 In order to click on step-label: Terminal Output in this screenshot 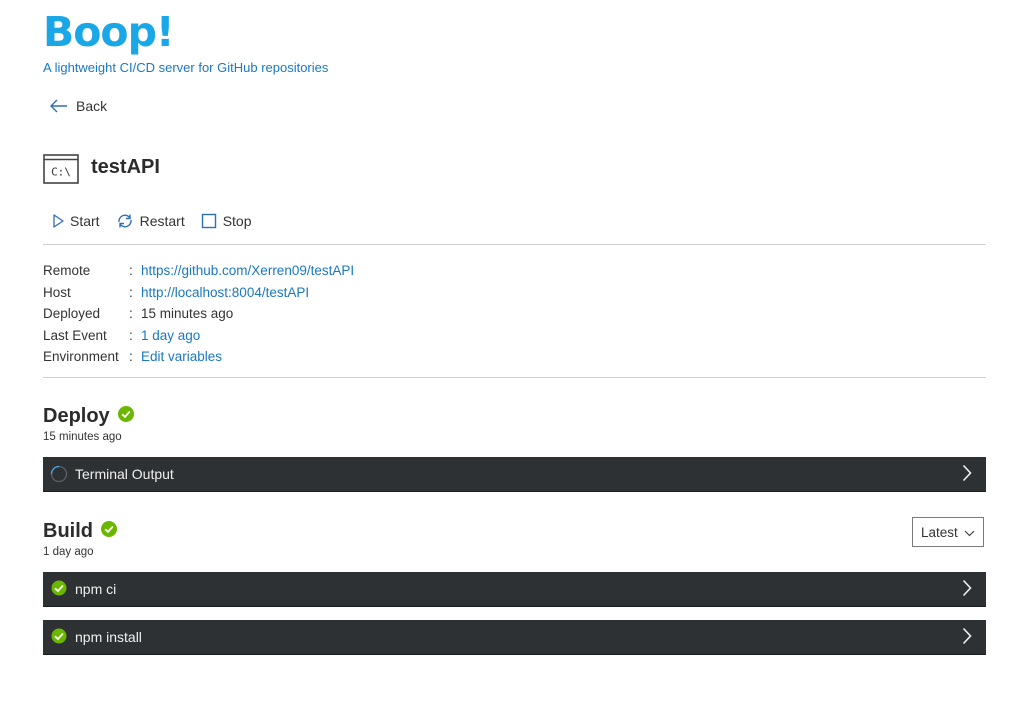, I will do `click(124, 474)`.